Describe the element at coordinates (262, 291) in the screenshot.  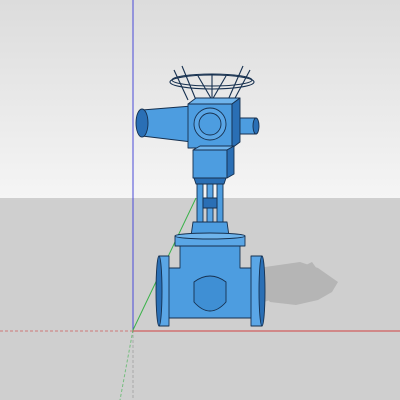
I see `flange-right-face` at that location.